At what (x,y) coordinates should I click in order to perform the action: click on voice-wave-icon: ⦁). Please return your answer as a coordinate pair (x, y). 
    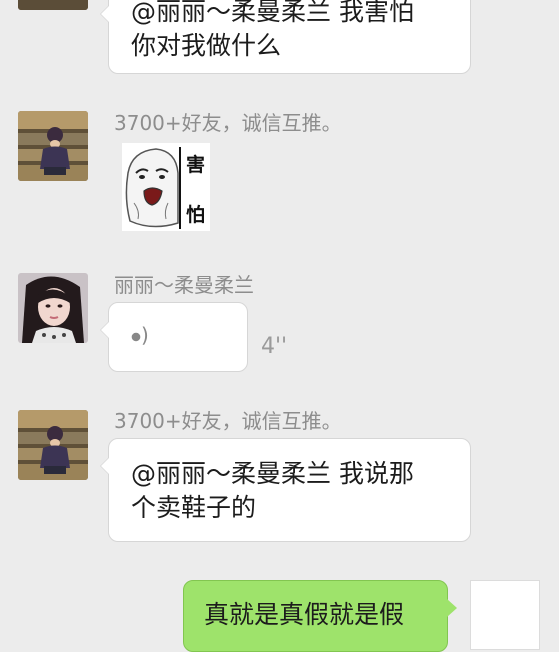
    Looking at the image, I should click on (140, 335).